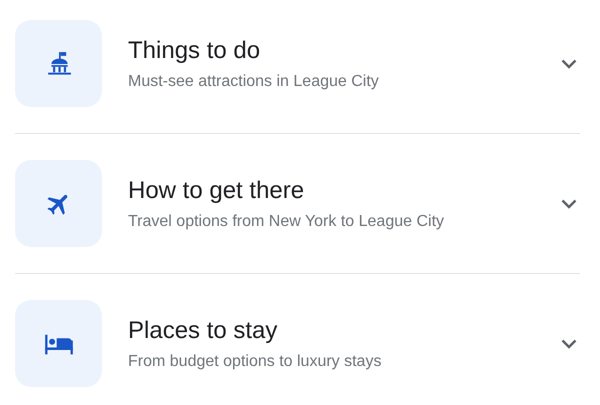 The width and height of the screenshot is (600, 405). What do you see at coordinates (203, 331) in the screenshot?
I see `section-title: Places to stay` at bounding box center [203, 331].